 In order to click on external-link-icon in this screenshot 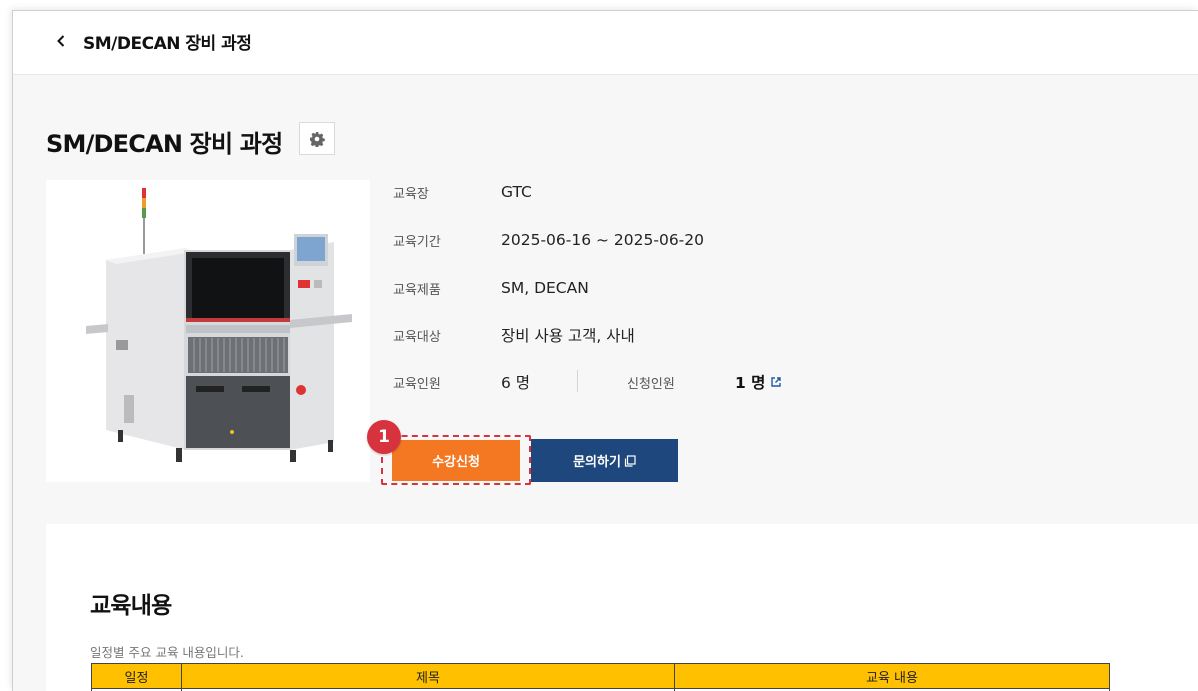, I will do `click(776, 382)`.